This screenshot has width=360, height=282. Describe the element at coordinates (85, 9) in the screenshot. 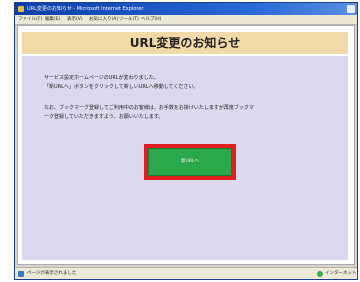

I see `window-title: URL変更のお知らせ - Microsoft Internet Explorer` at that location.